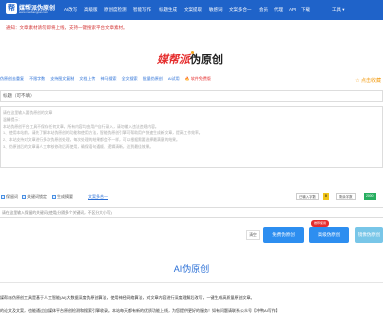 The width and height of the screenshot is (383, 328). Describe the element at coordinates (283, 235) in the screenshot. I see `free-rewrite-button: 免费伪原创` at that location.